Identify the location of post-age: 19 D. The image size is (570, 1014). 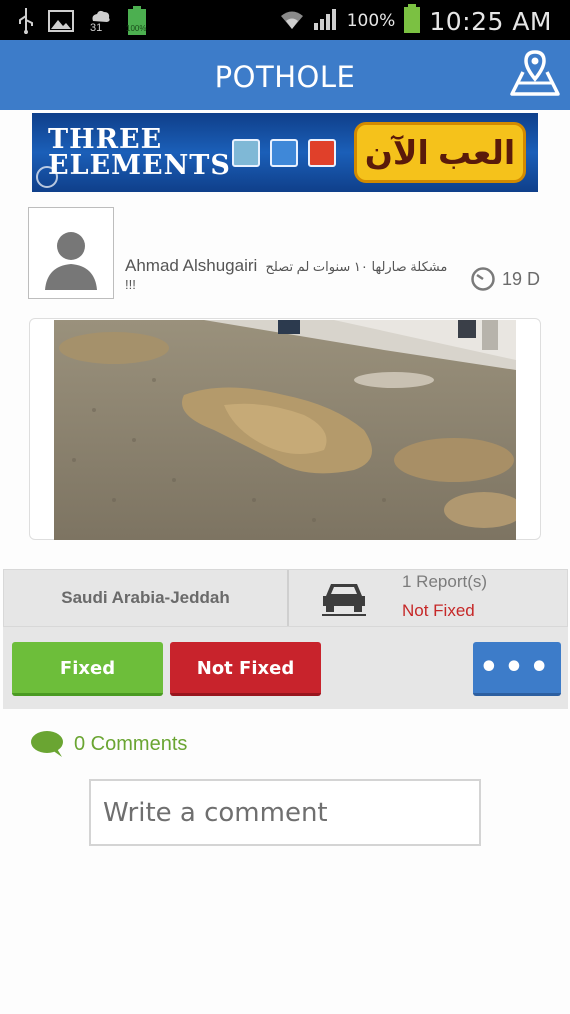
(505, 279).